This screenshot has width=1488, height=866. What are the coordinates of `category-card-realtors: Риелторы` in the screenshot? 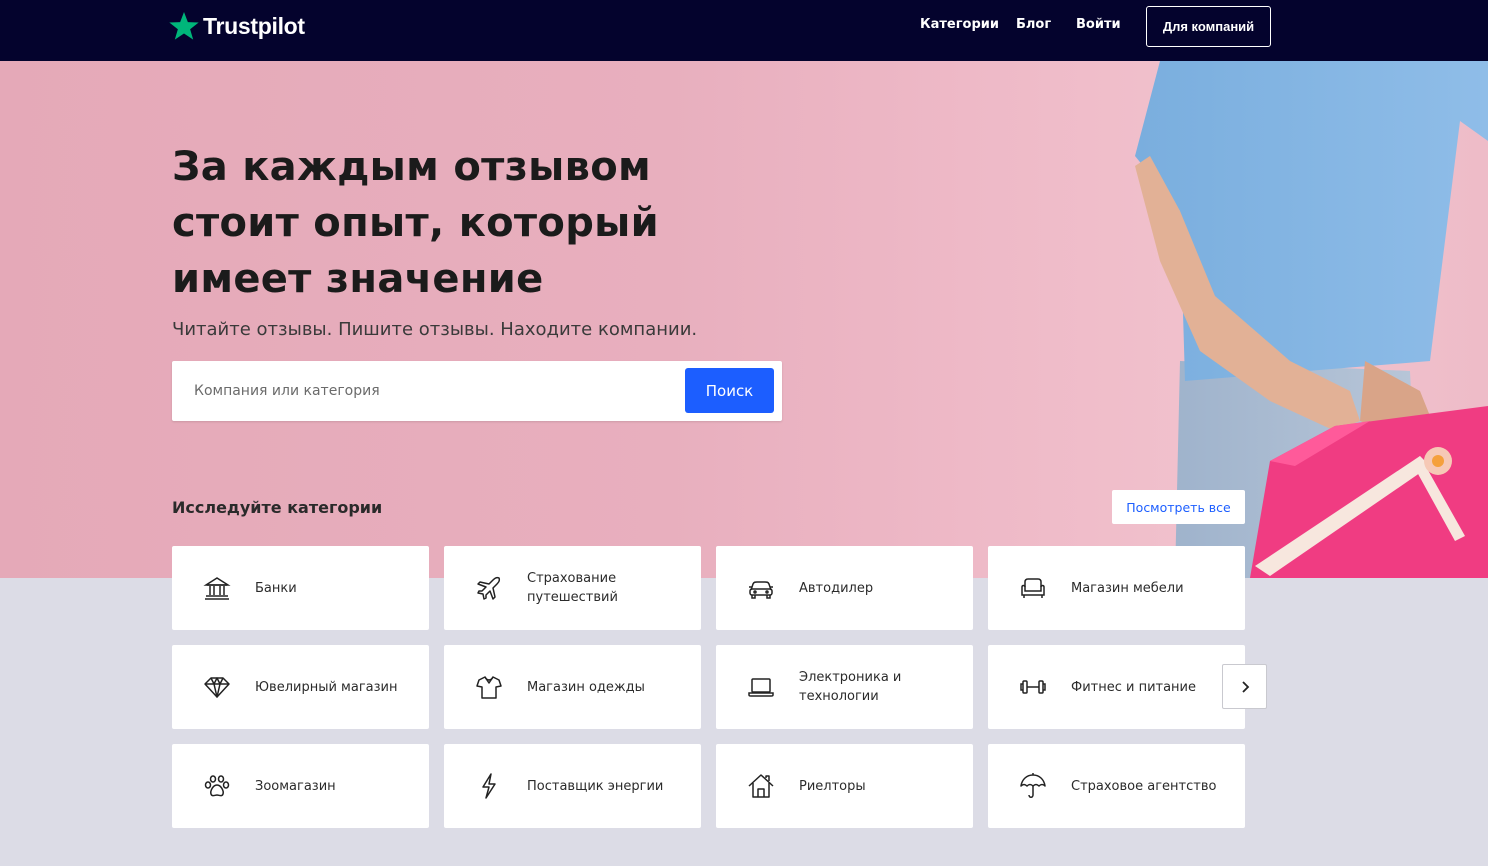 It's located at (844, 786).